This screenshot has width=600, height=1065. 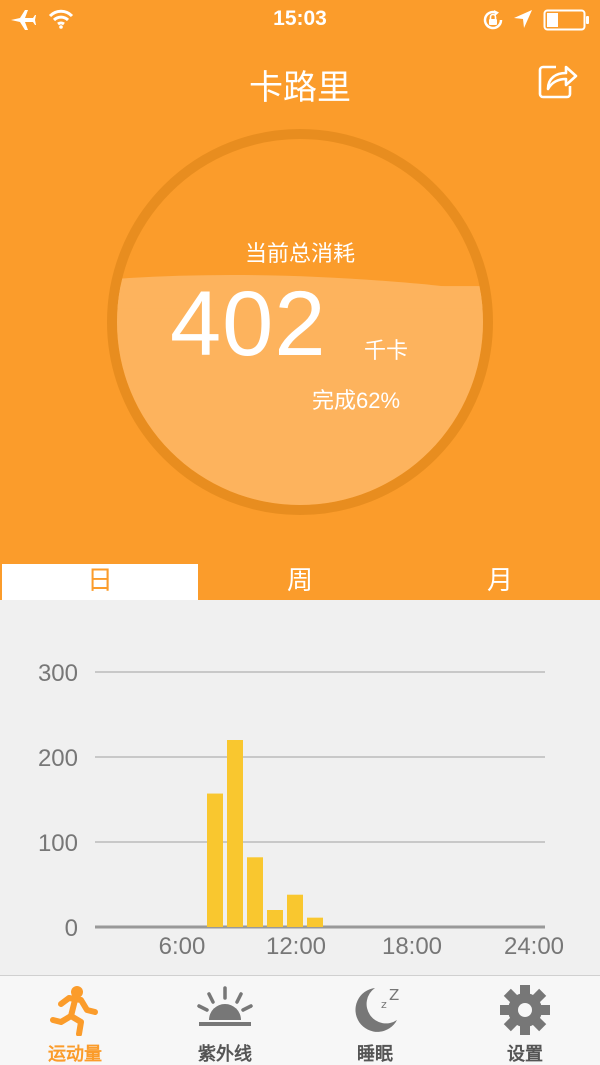 I want to click on svg-text: Z, so click(x=394, y=995).